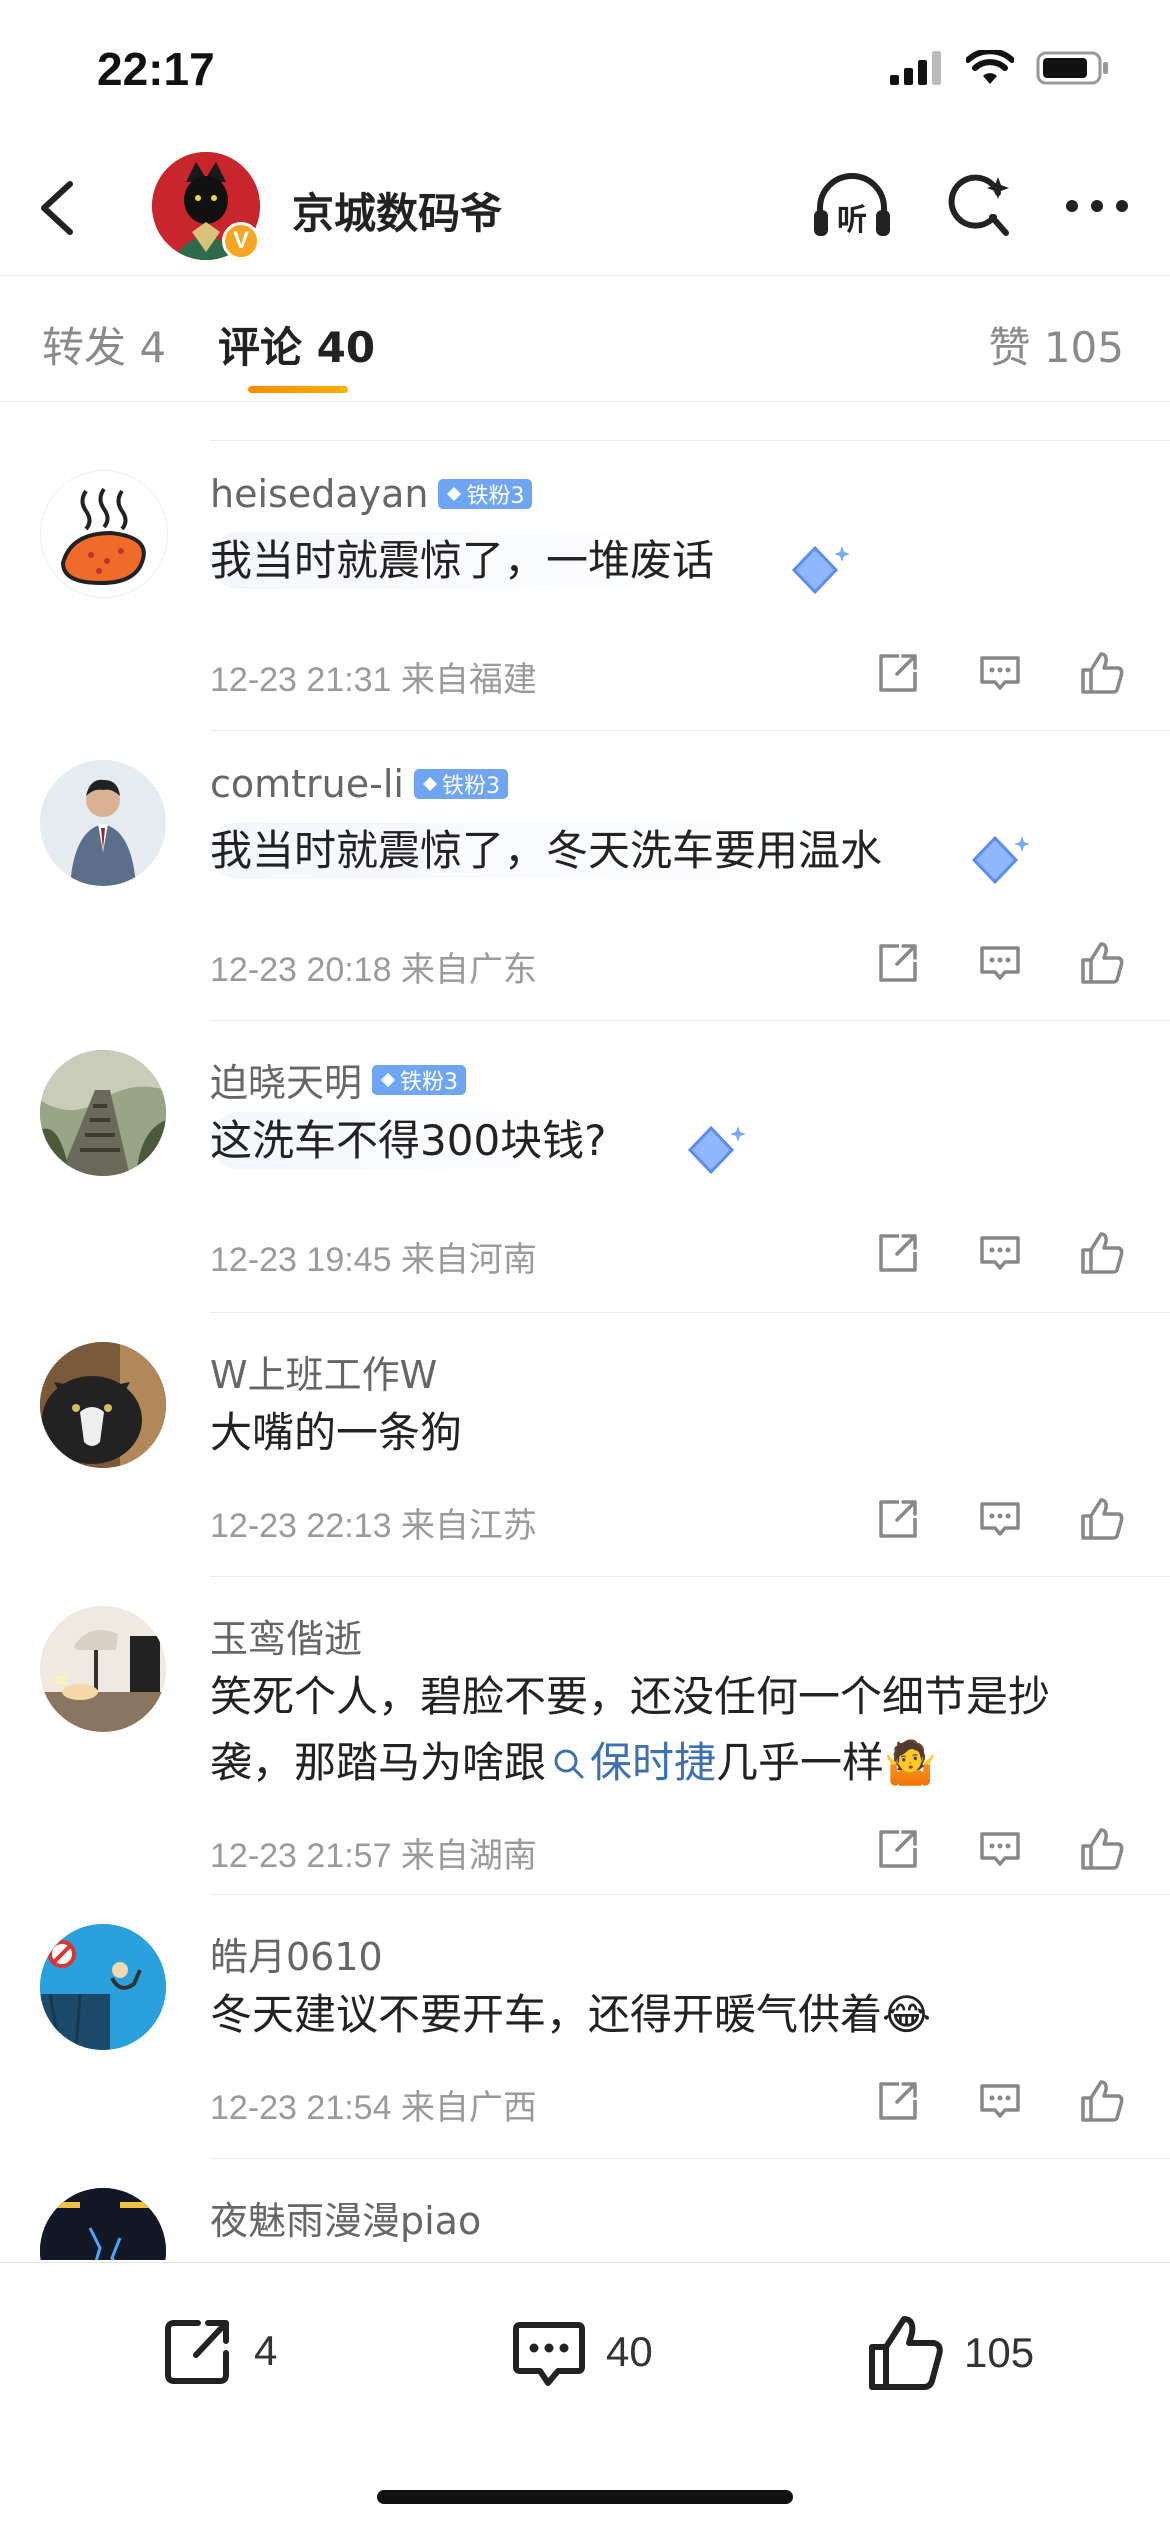 The image size is (1170, 2533). I want to click on comment-button: 40, so click(581, 2352).